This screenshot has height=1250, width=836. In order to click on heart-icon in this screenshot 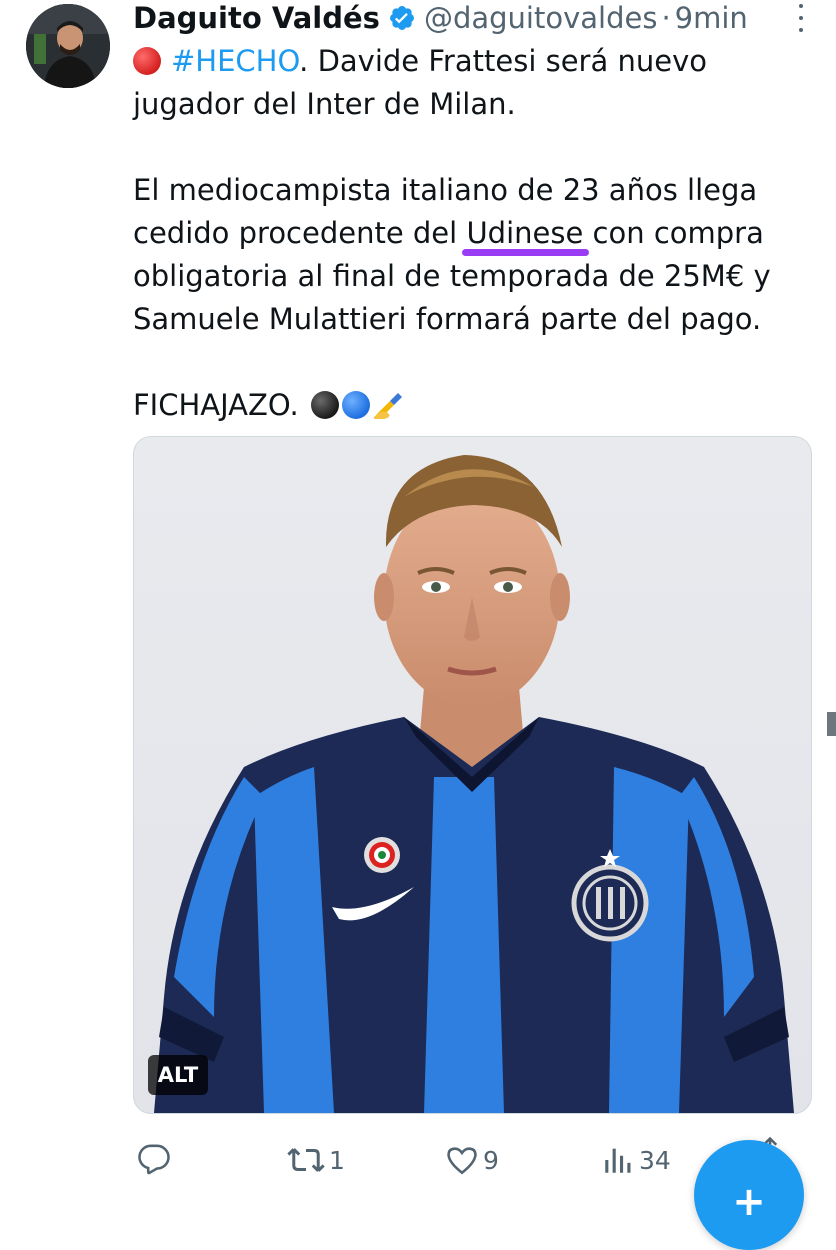, I will do `click(462, 1160)`.